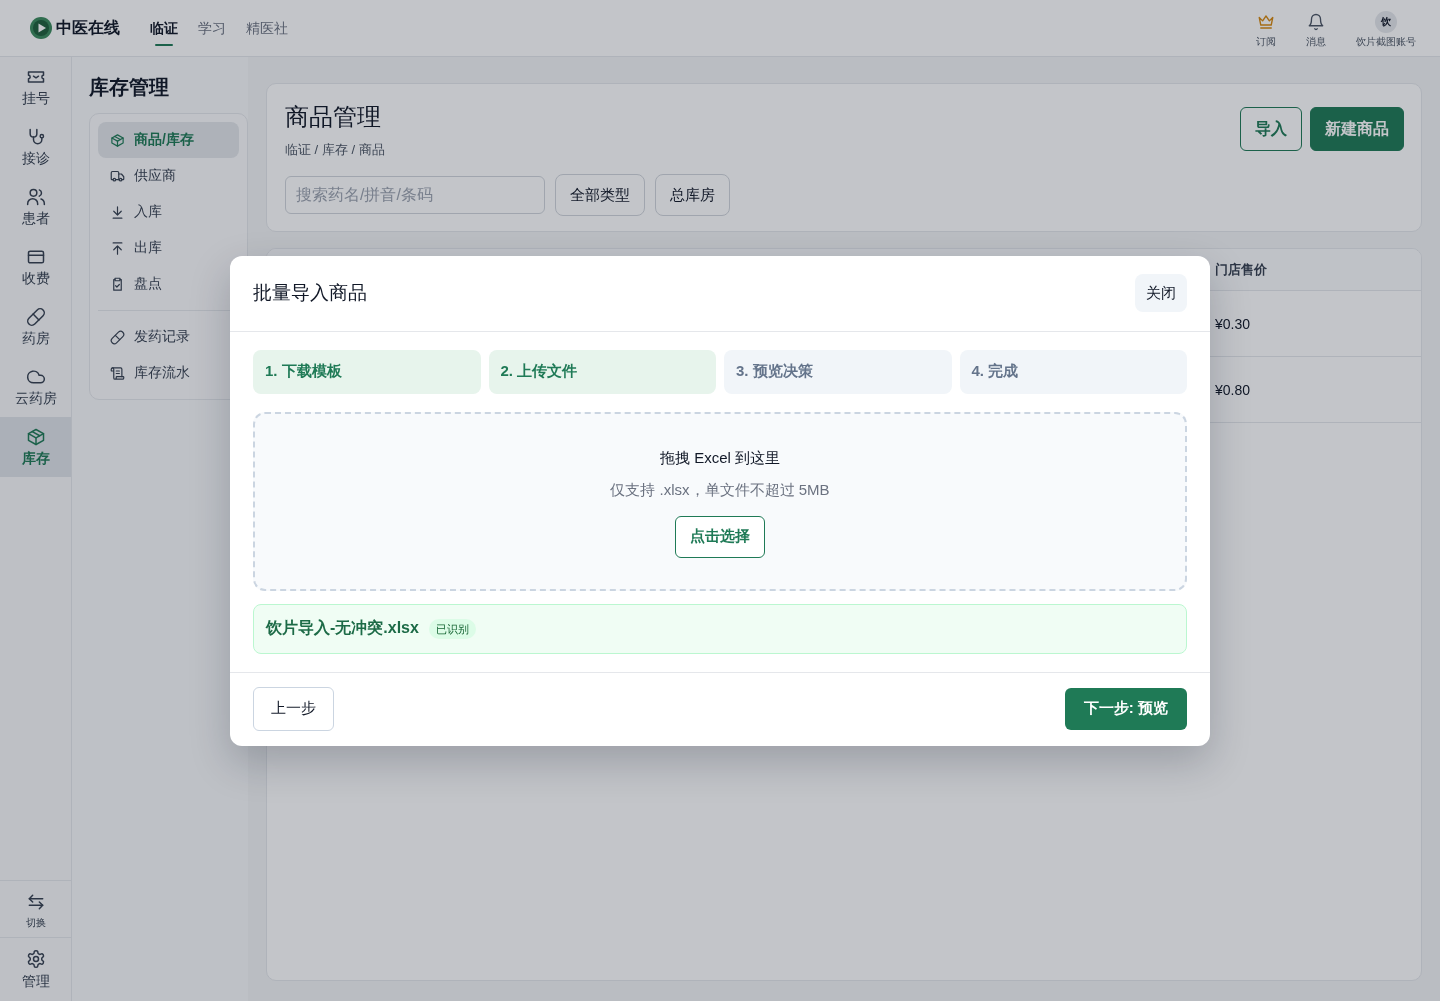 The image size is (1440, 1001). I want to click on clipboard-check-icon, so click(117, 284).